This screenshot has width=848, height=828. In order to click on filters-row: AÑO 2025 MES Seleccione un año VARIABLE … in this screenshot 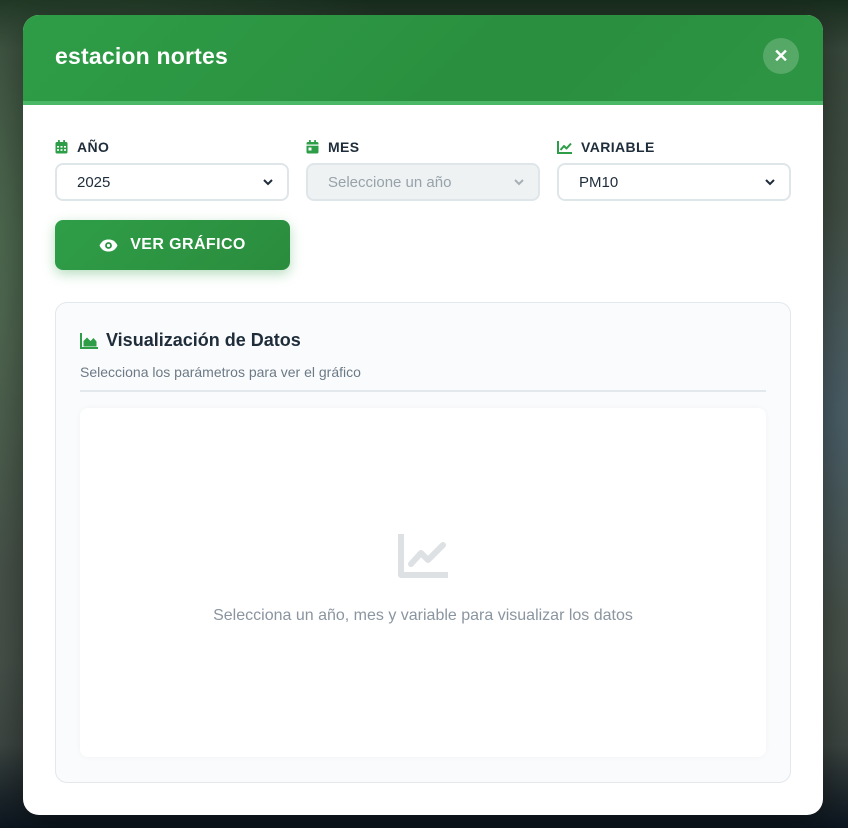, I will do `click(423, 172)`.